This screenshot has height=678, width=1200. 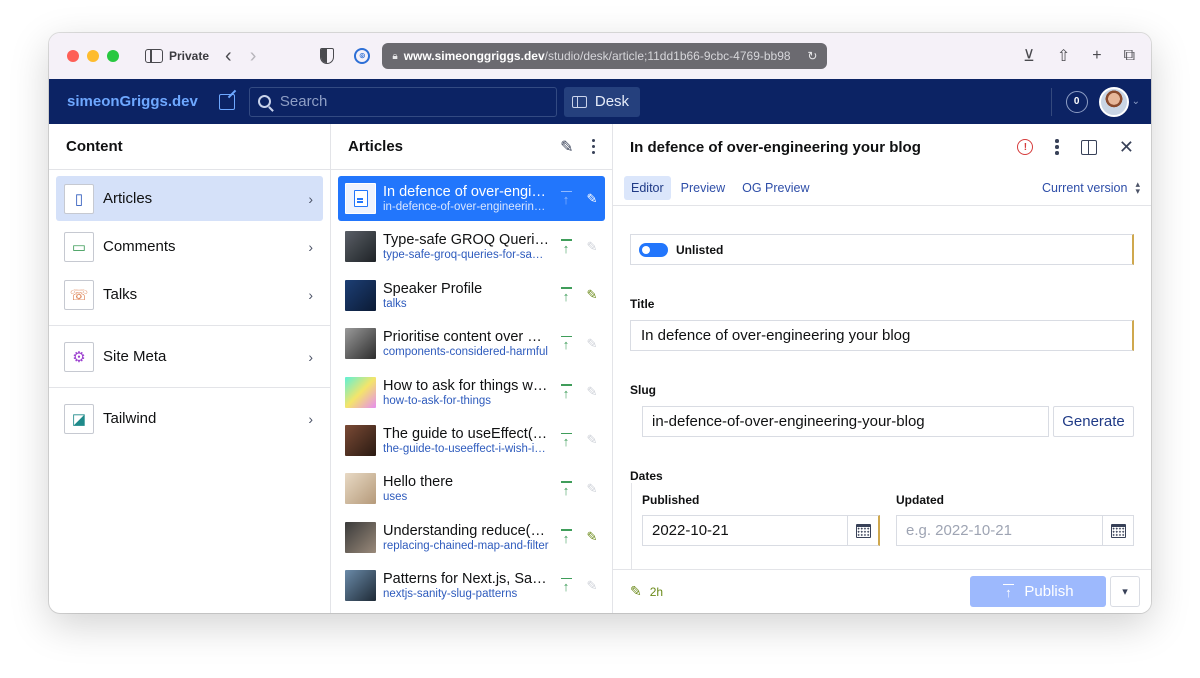 What do you see at coordinates (882, 591) in the screenshot?
I see `document-footer: ✎ 2h ↑ Publish ▾` at bounding box center [882, 591].